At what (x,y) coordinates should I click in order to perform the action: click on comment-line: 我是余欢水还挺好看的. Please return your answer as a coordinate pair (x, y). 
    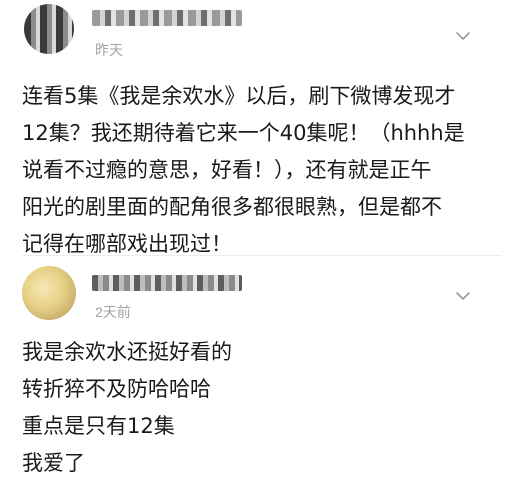
    Looking at the image, I should click on (127, 352).